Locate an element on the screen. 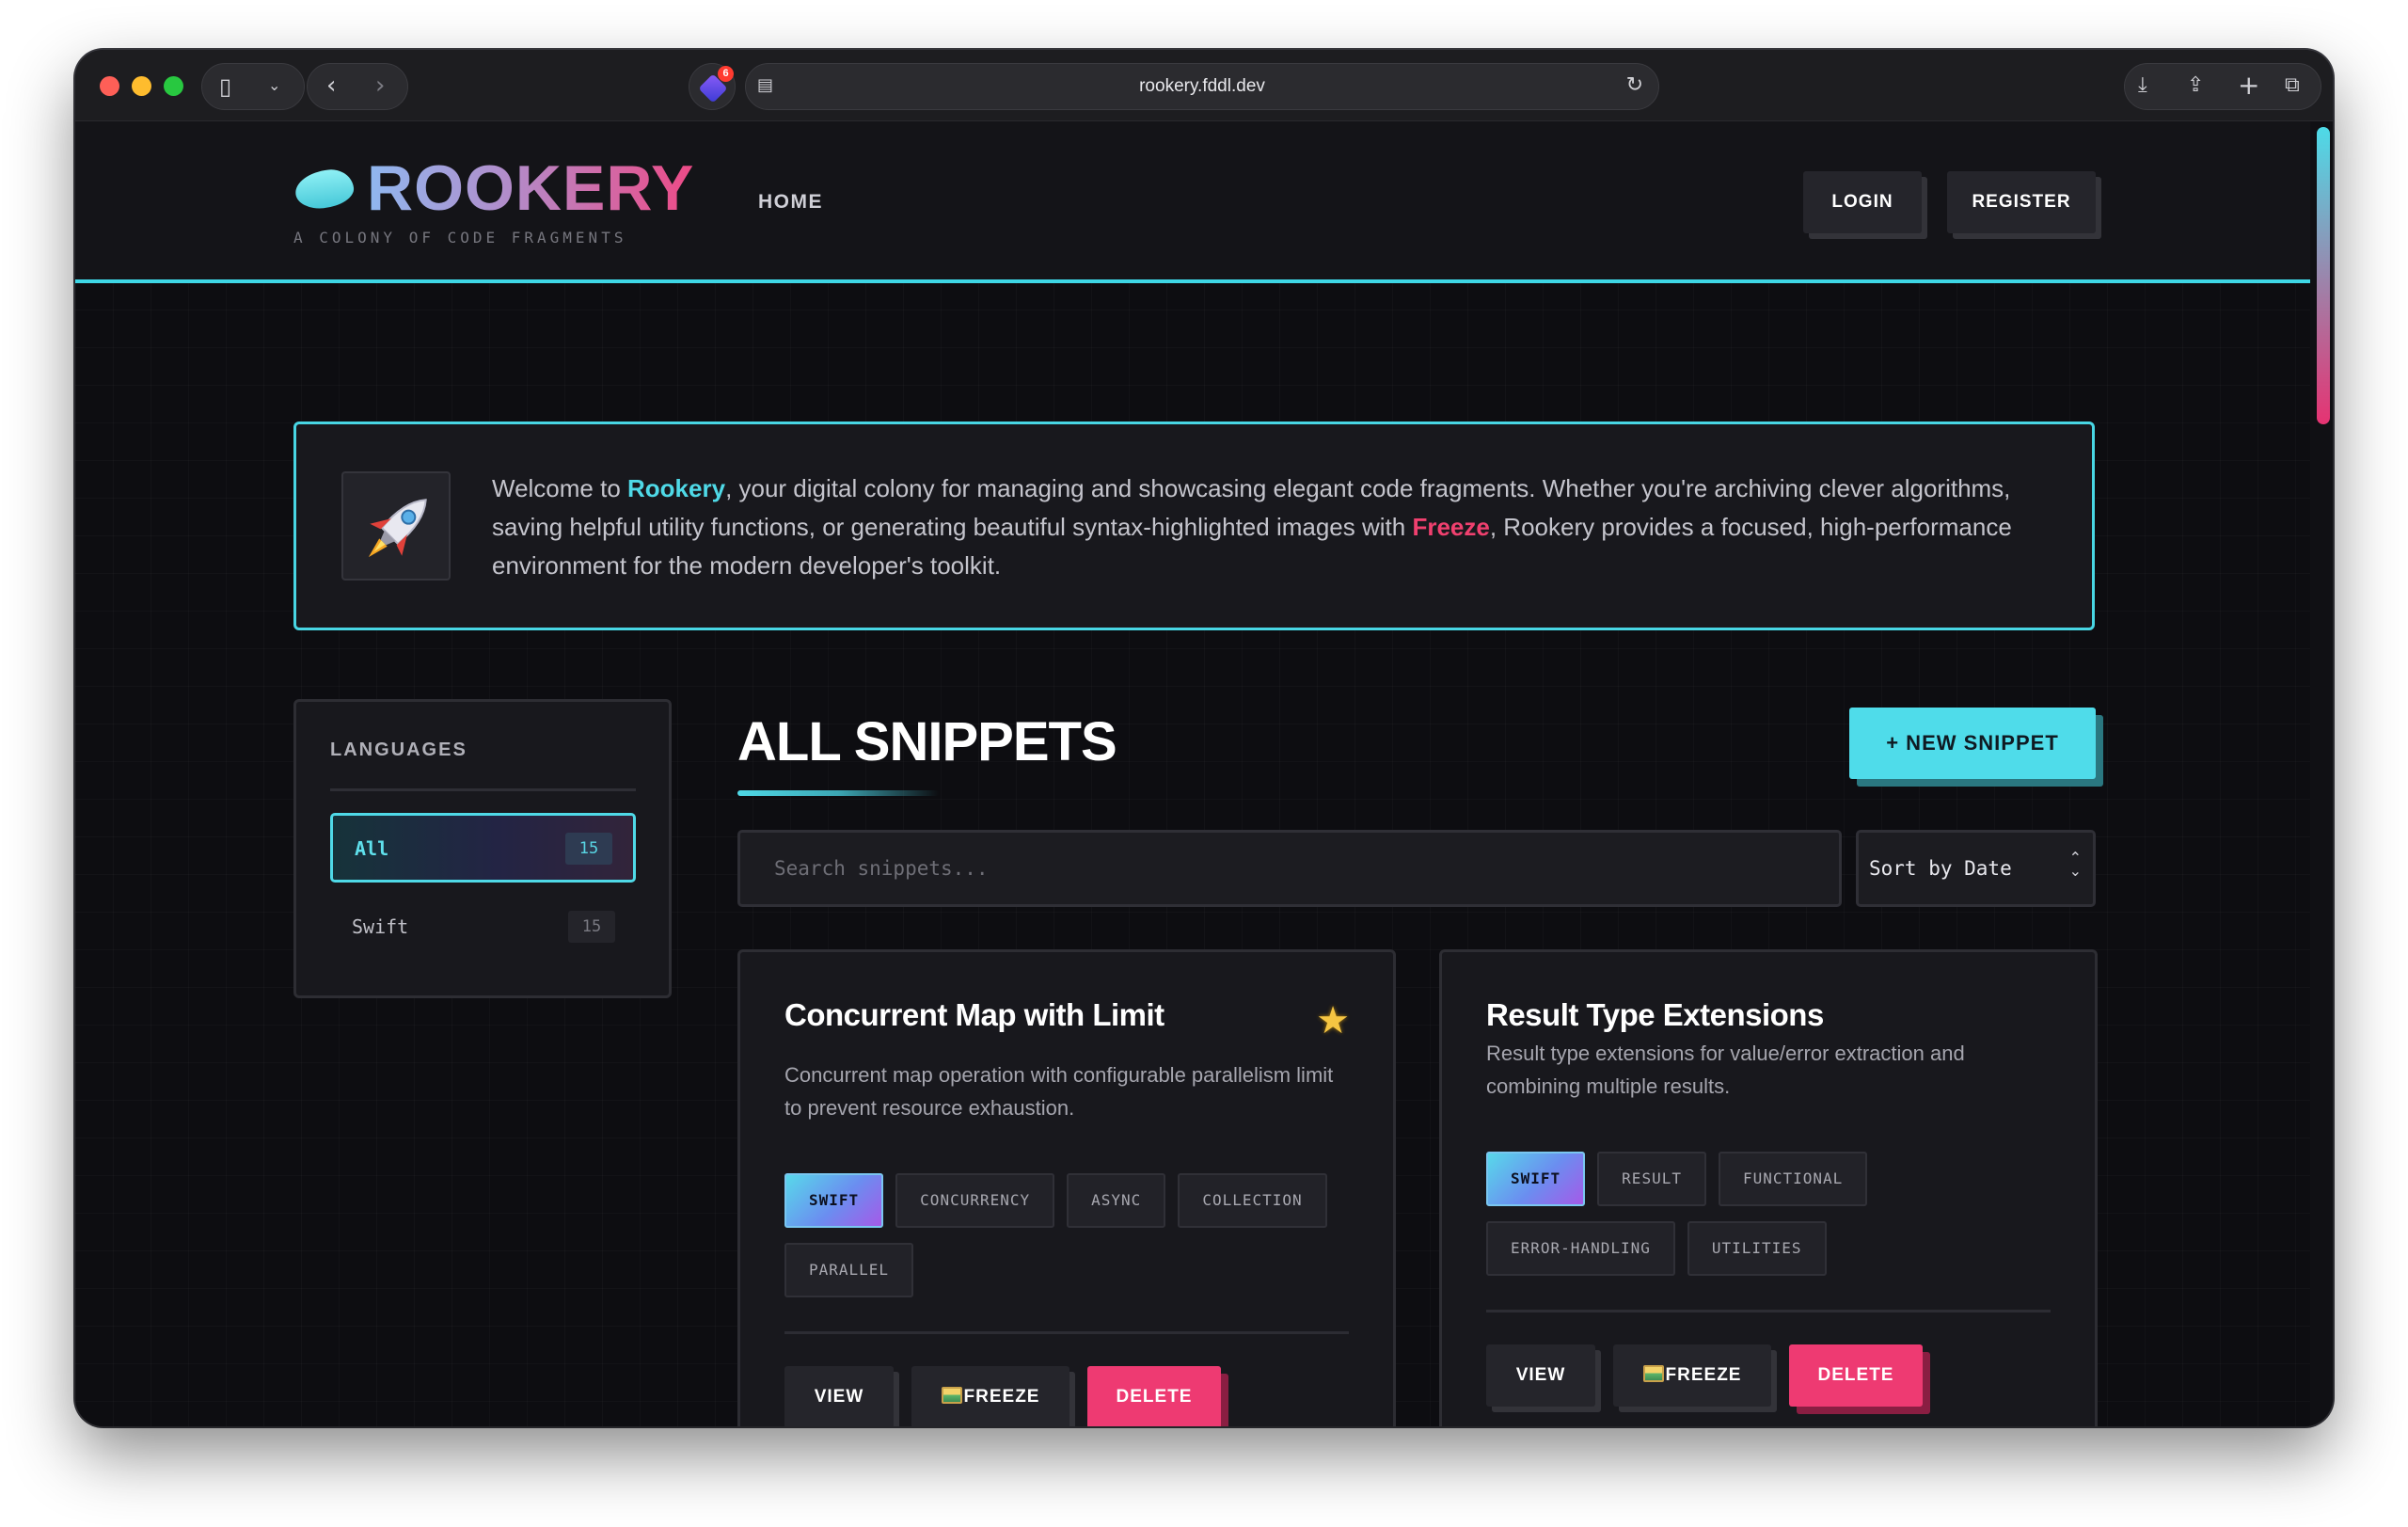  rookery-link: Rookery is located at coordinates (676, 488).